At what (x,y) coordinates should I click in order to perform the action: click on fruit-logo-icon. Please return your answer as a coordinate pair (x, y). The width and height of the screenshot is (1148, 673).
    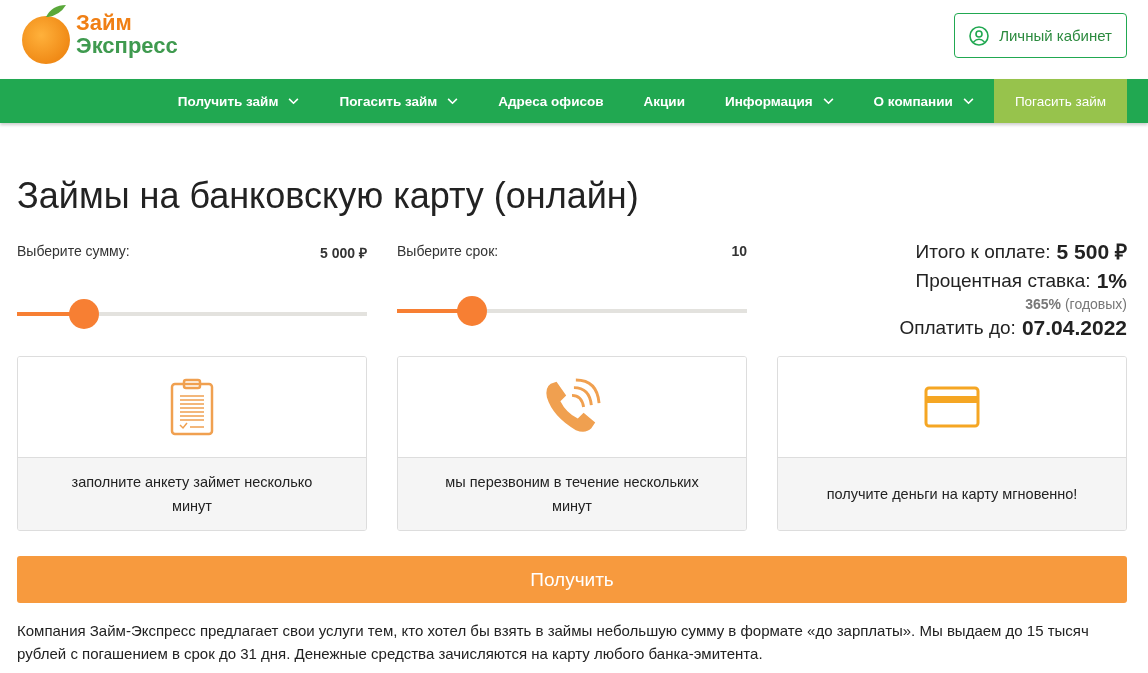
    Looking at the image, I should click on (47, 33).